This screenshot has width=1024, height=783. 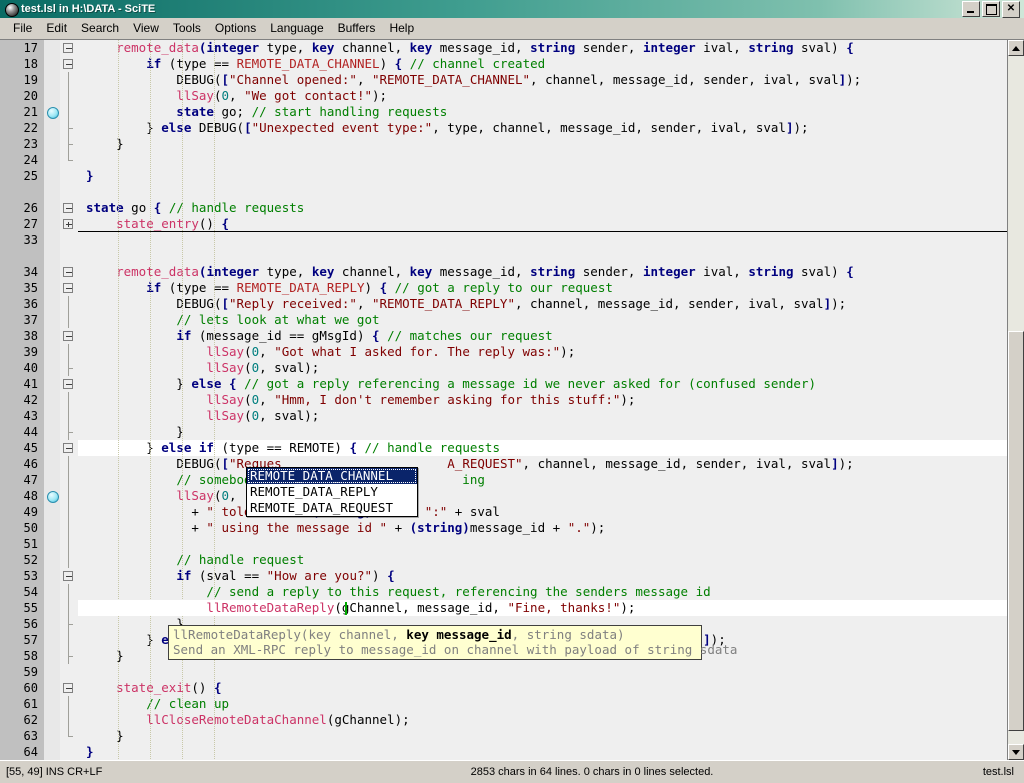 What do you see at coordinates (1011, 9) in the screenshot?
I see `close-button: ✕` at bounding box center [1011, 9].